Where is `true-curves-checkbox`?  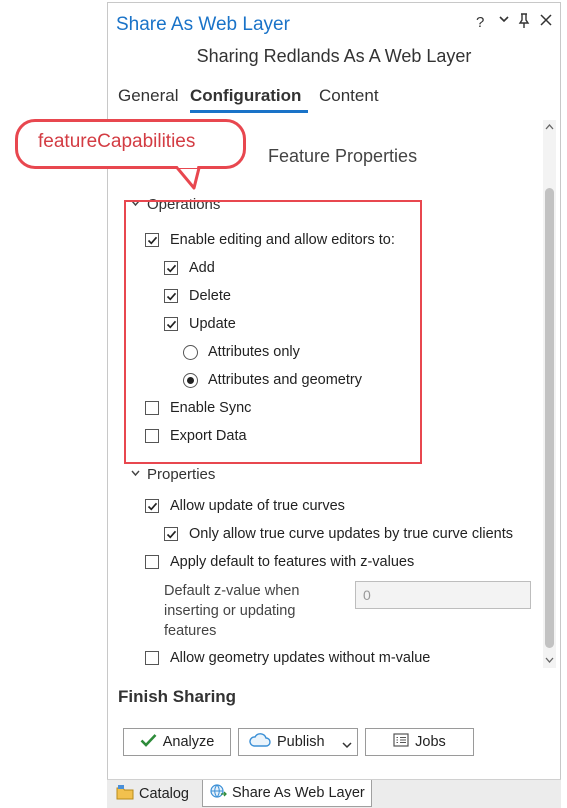
true-curves-checkbox is located at coordinates (152, 506).